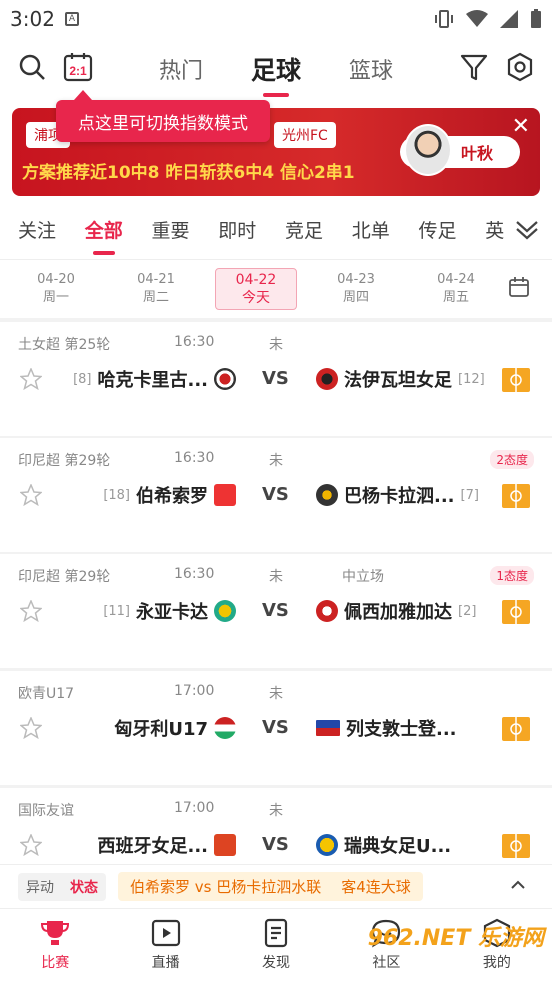  I want to click on date-selector: 04-20 周一 04-21 周二 04-22 今天 04-23 周四 04-24 周五, so click(276, 289).